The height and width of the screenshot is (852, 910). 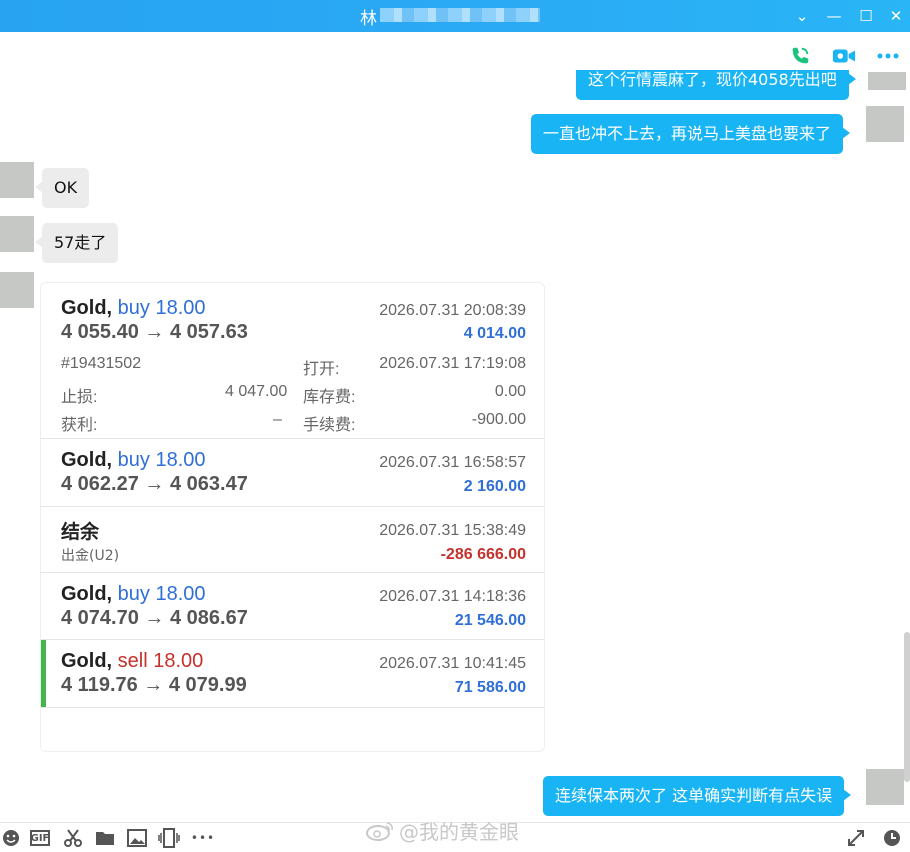 I want to click on expand-icon, so click(x=856, y=838).